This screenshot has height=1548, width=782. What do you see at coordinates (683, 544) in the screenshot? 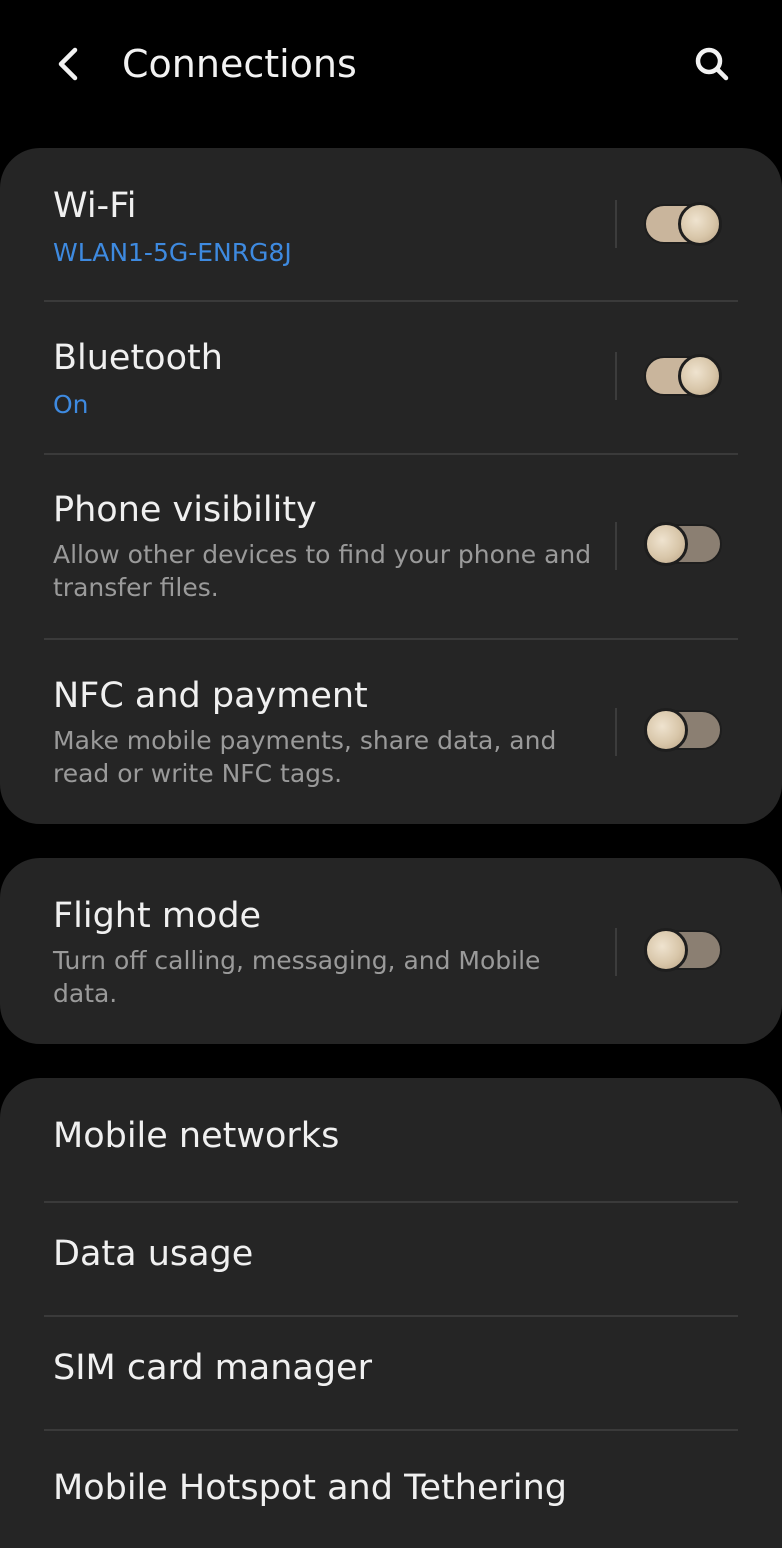
I see `phone-visibility-toggle` at bounding box center [683, 544].